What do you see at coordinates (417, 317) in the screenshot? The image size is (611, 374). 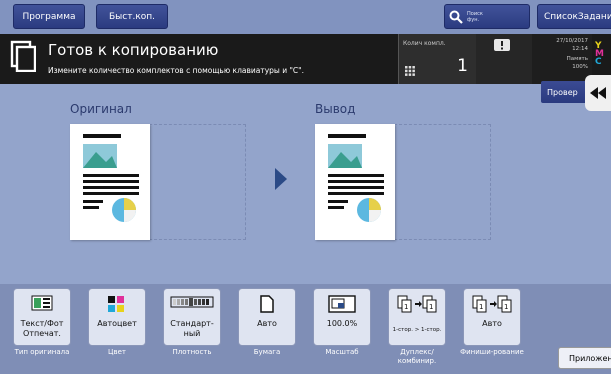 I see `duplex-button: 1 1 1-стор. > 1-стор.` at bounding box center [417, 317].